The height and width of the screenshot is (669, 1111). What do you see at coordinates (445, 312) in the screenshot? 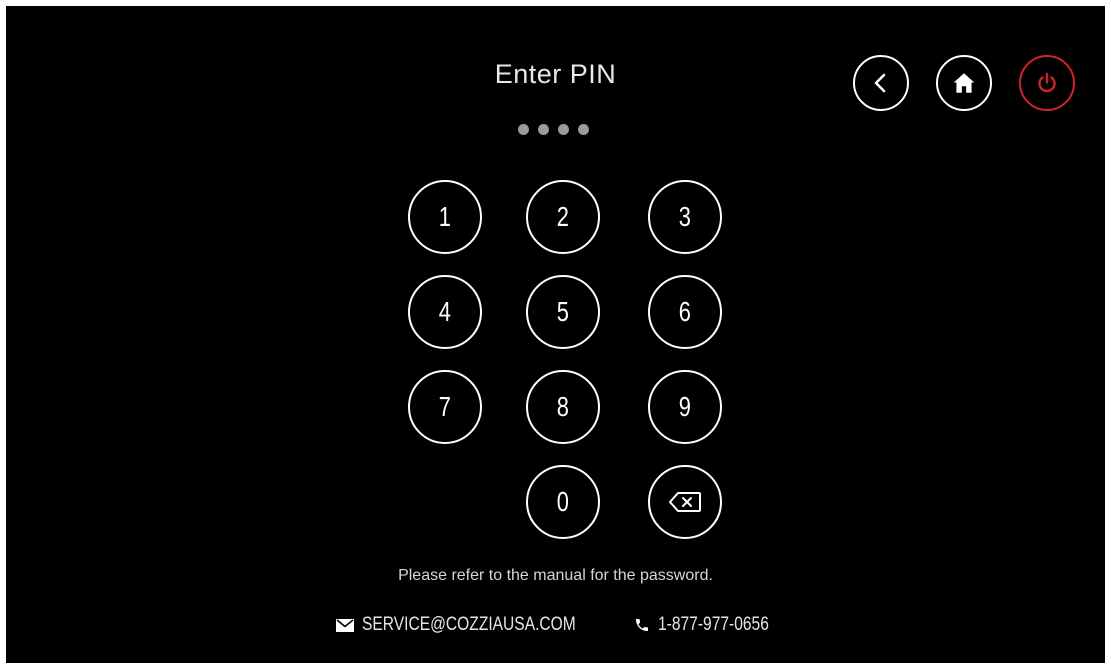
I see `keypad-key-4: 4` at bounding box center [445, 312].